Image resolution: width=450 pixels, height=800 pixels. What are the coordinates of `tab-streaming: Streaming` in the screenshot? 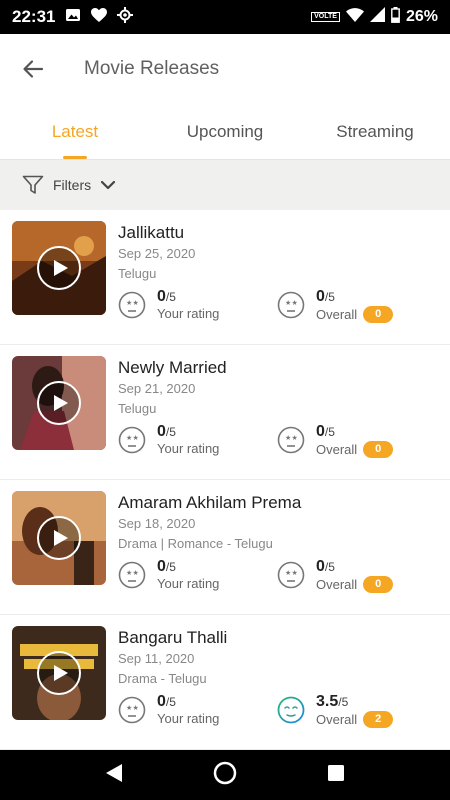 It's located at (375, 131).